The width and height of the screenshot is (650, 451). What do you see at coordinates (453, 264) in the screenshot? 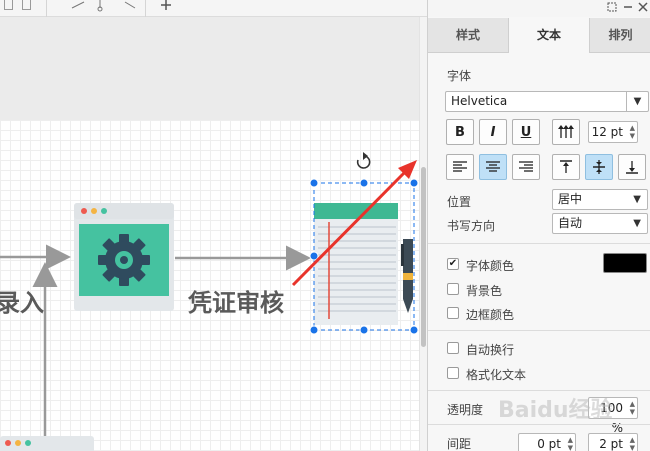
I see `font-color-checkbox: ✔` at bounding box center [453, 264].